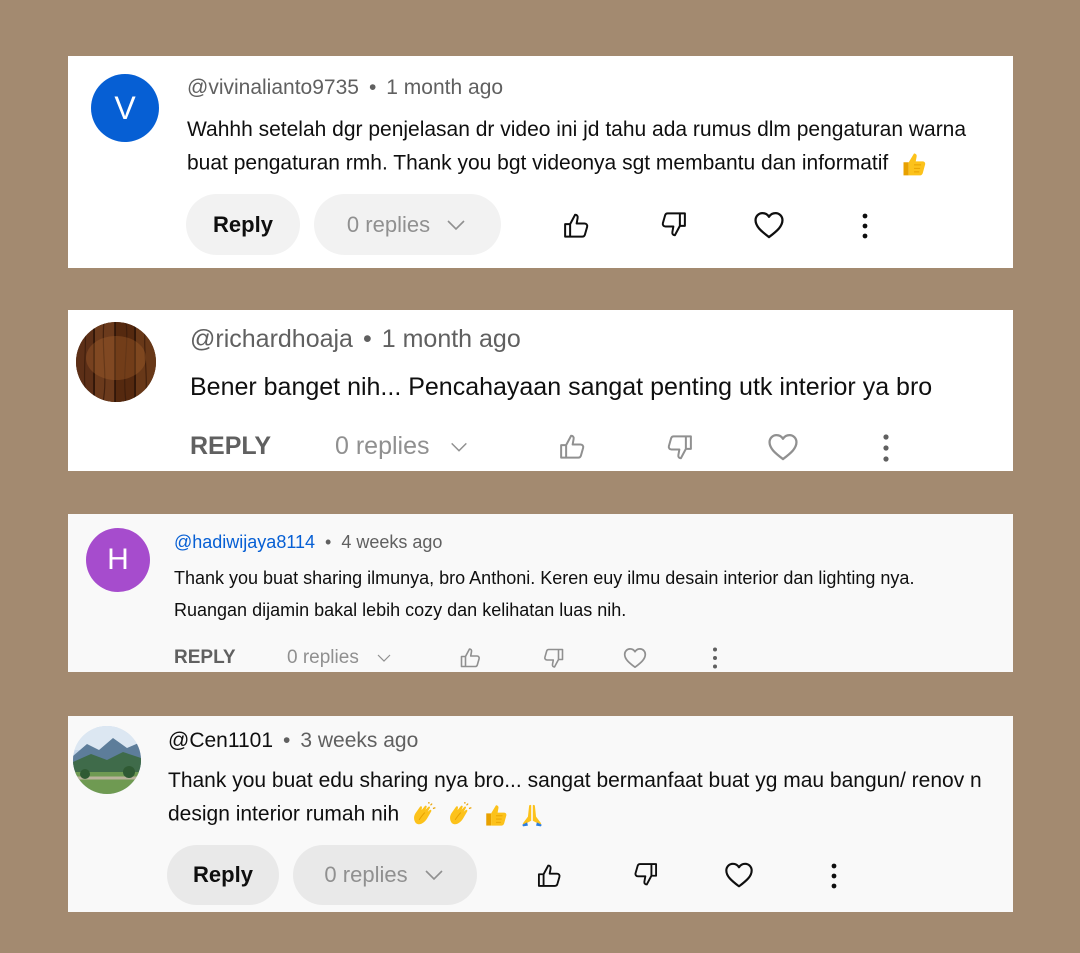 The image size is (1080, 953). What do you see at coordinates (391, 542) in the screenshot?
I see `comment-time: 4 weeks ago` at bounding box center [391, 542].